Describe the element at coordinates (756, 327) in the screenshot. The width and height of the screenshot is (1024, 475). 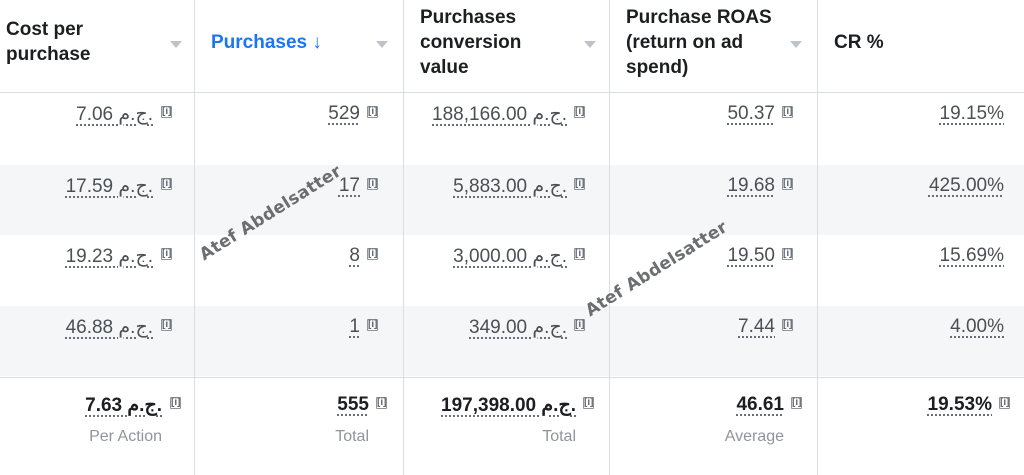
I see `cell-roas: 7.44` at that location.